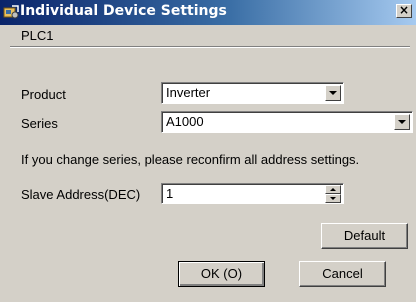  Describe the element at coordinates (221, 274) in the screenshot. I see `ok-button: OK (O)` at that location.